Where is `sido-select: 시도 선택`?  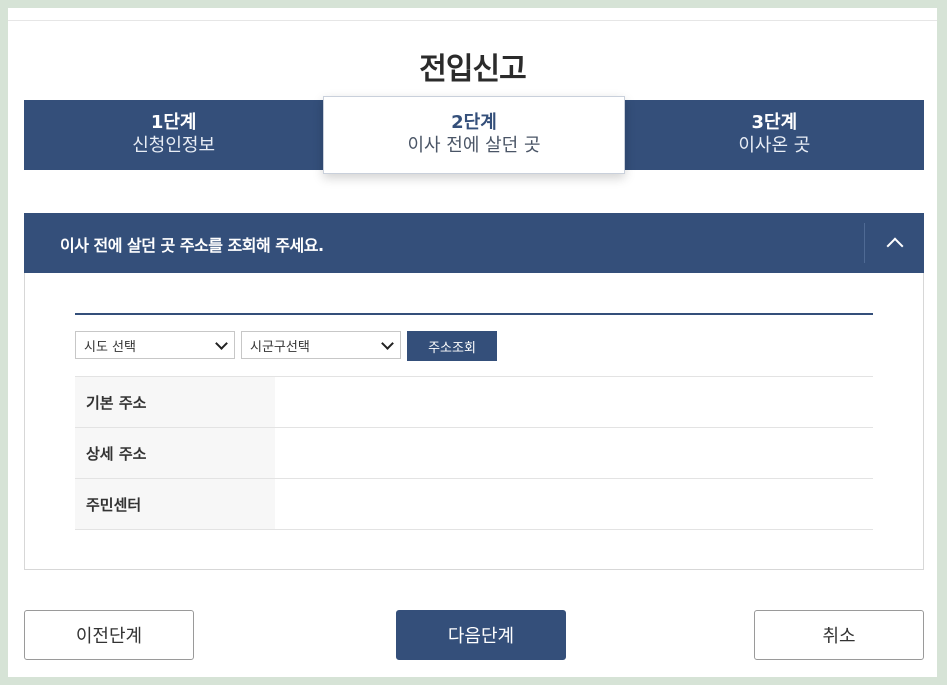
sido-select: 시도 선택 is located at coordinates (155, 345).